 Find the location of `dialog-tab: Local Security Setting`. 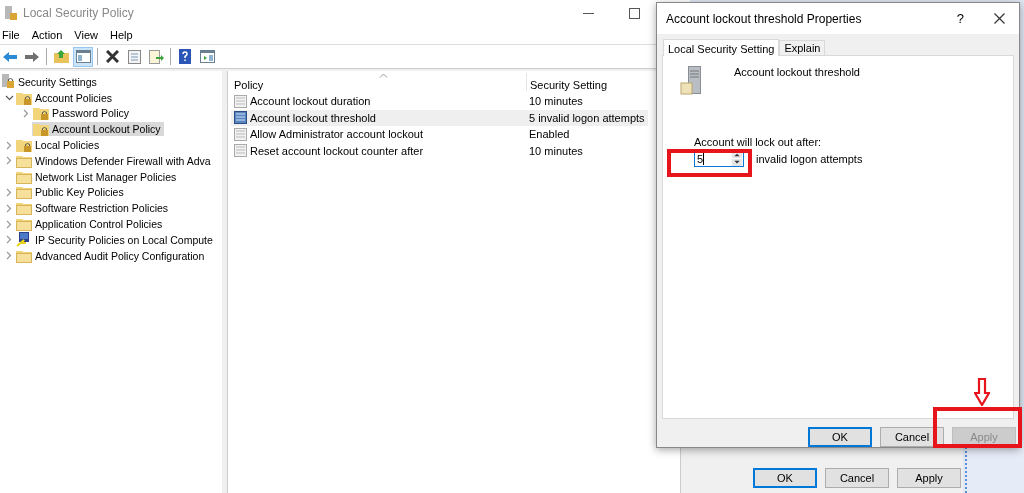

dialog-tab: Local Security Setting is located at coordinates (721, 47).